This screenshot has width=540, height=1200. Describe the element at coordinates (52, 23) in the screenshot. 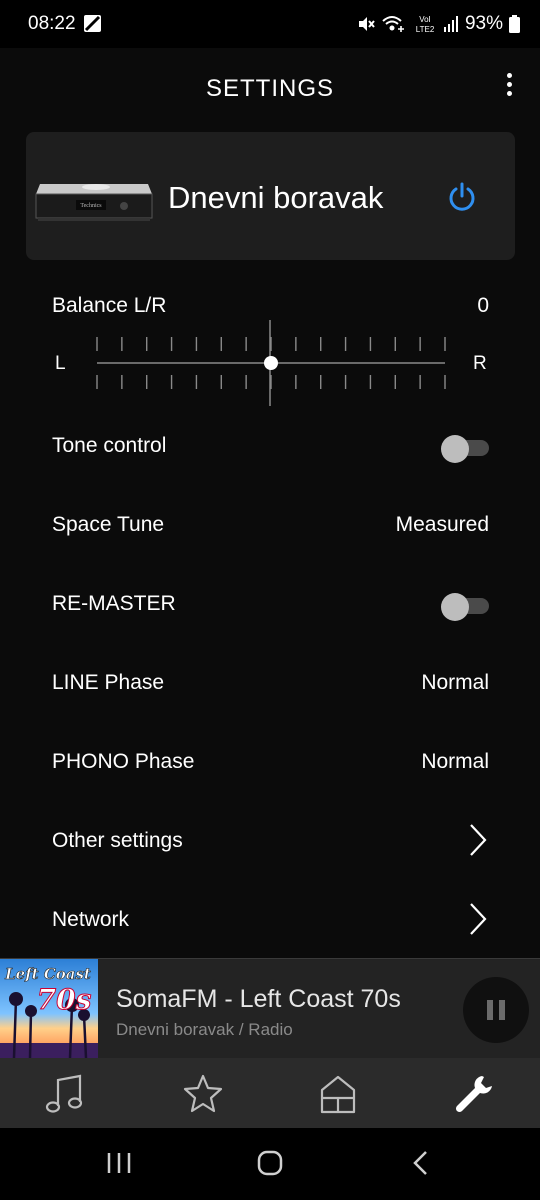

I see `status-time: 08:22` at that location.